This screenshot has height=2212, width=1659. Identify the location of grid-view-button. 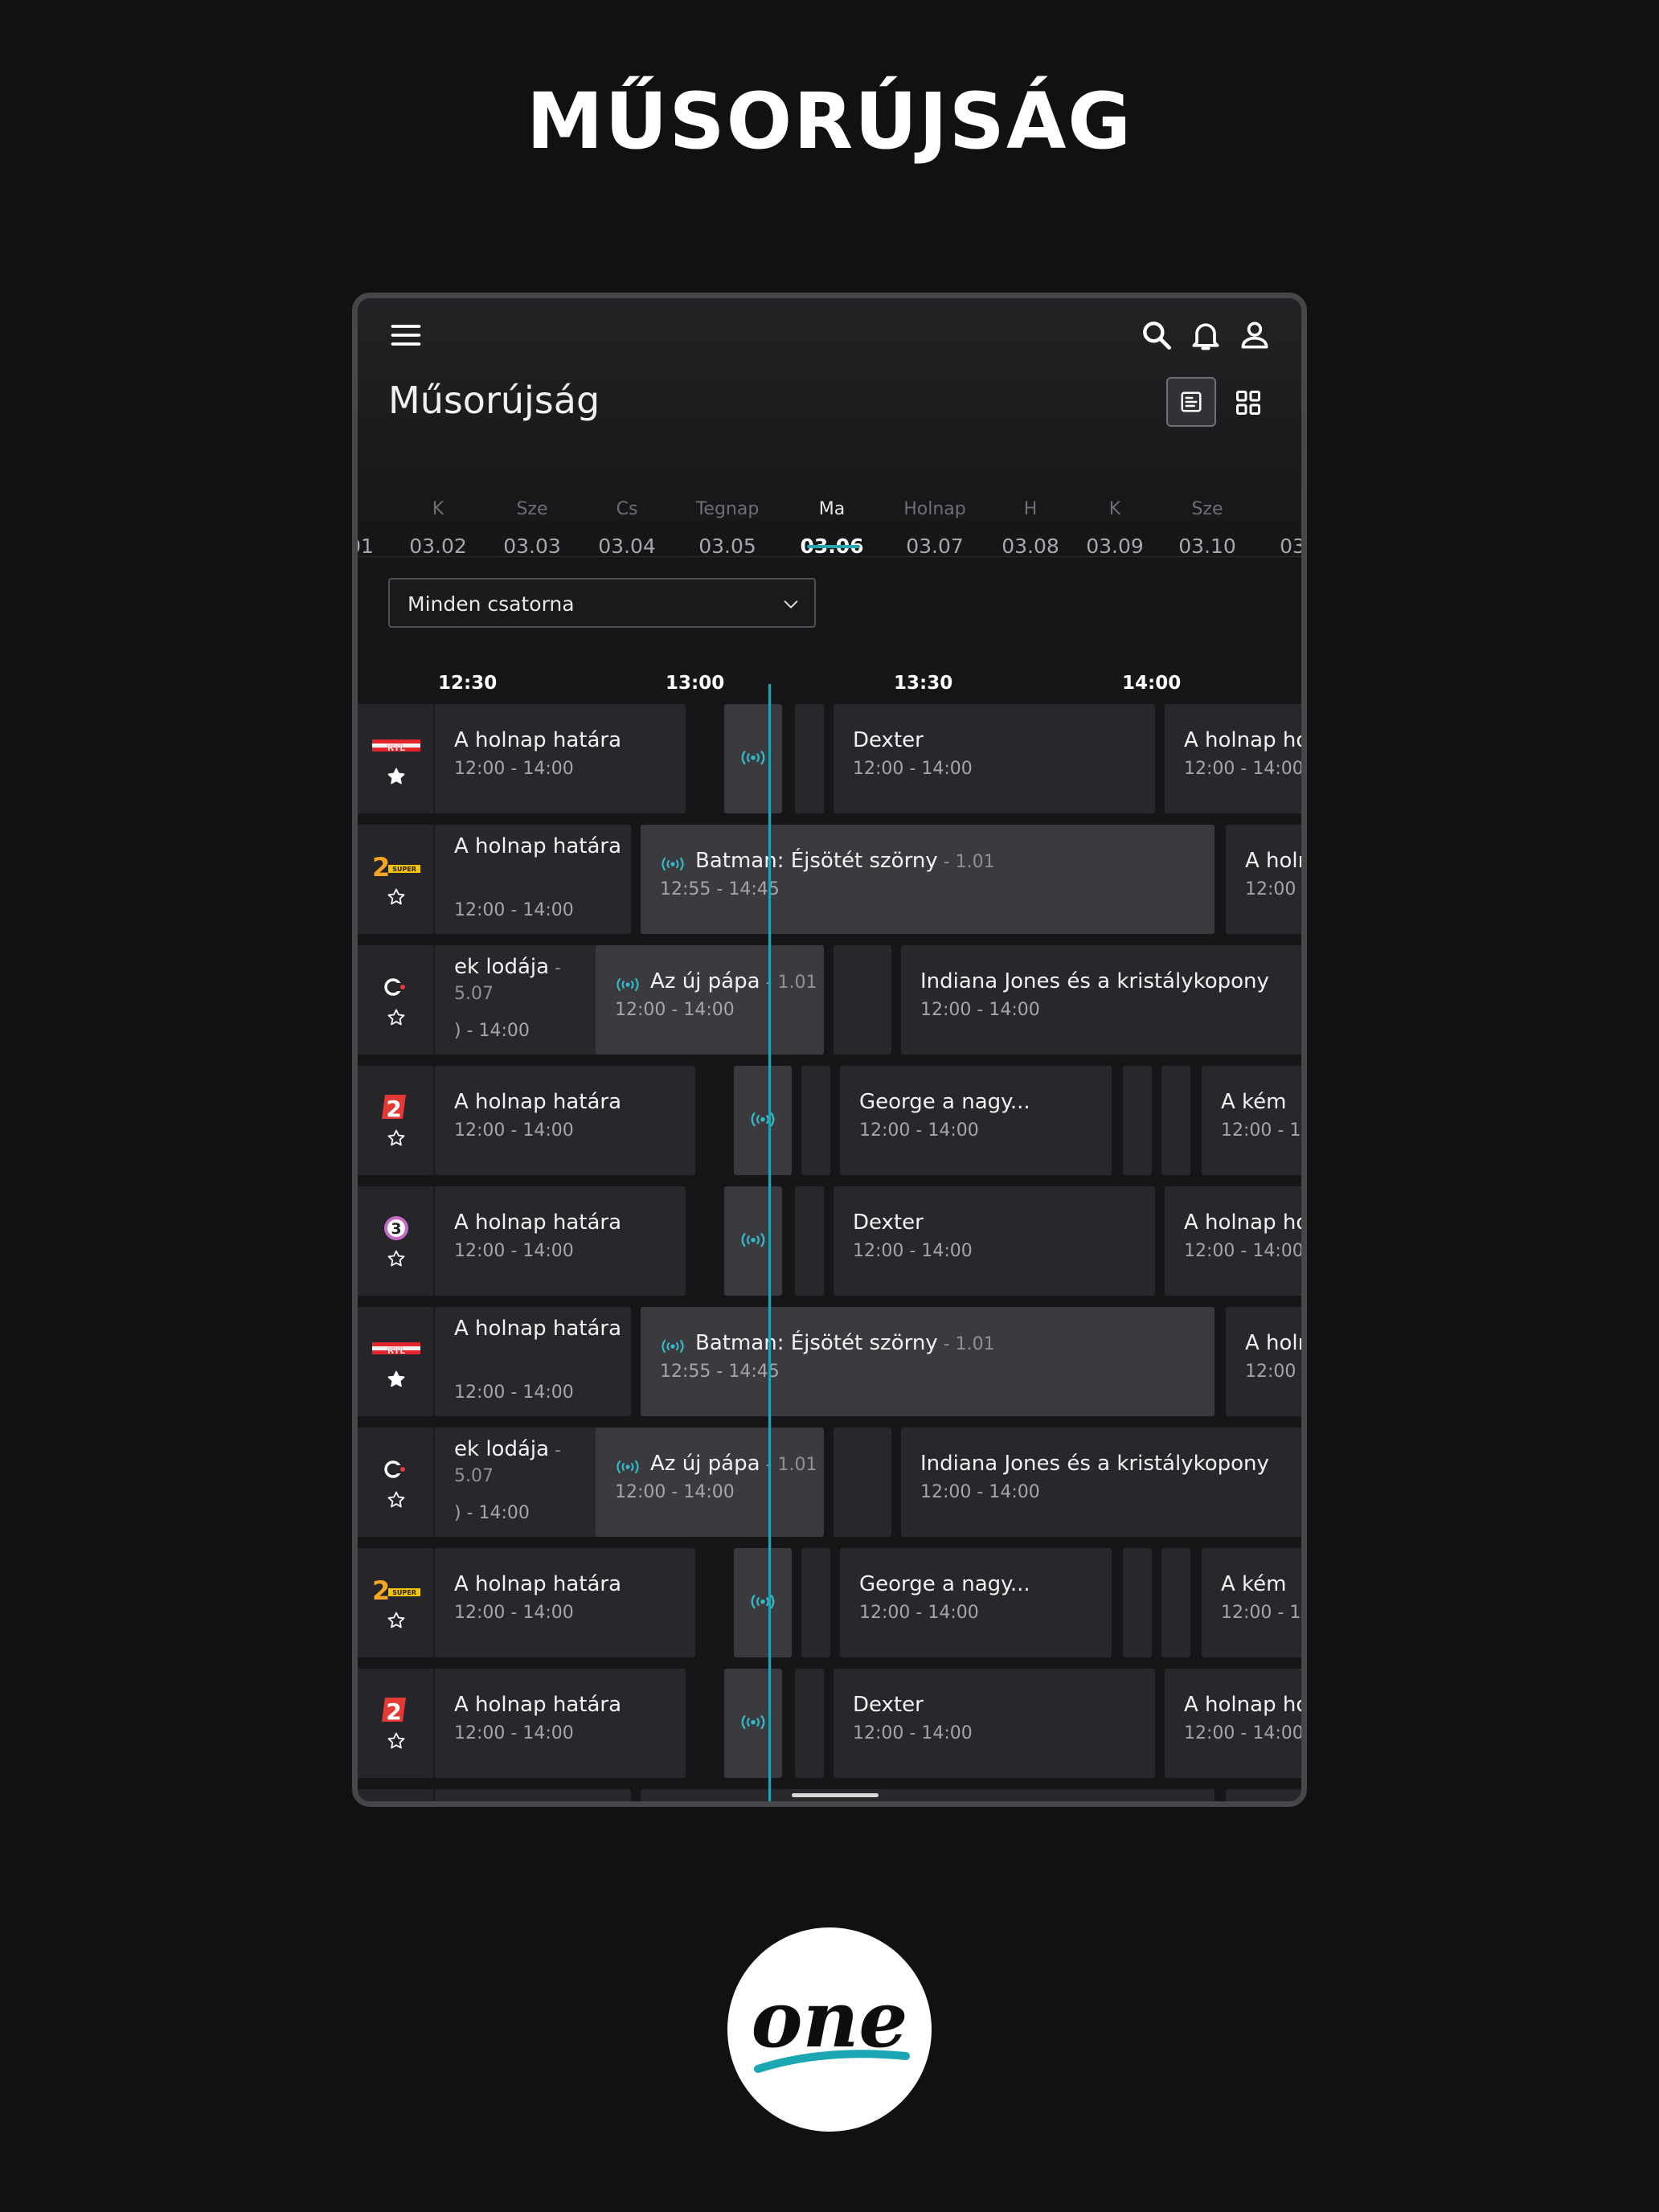
(1248, 402).